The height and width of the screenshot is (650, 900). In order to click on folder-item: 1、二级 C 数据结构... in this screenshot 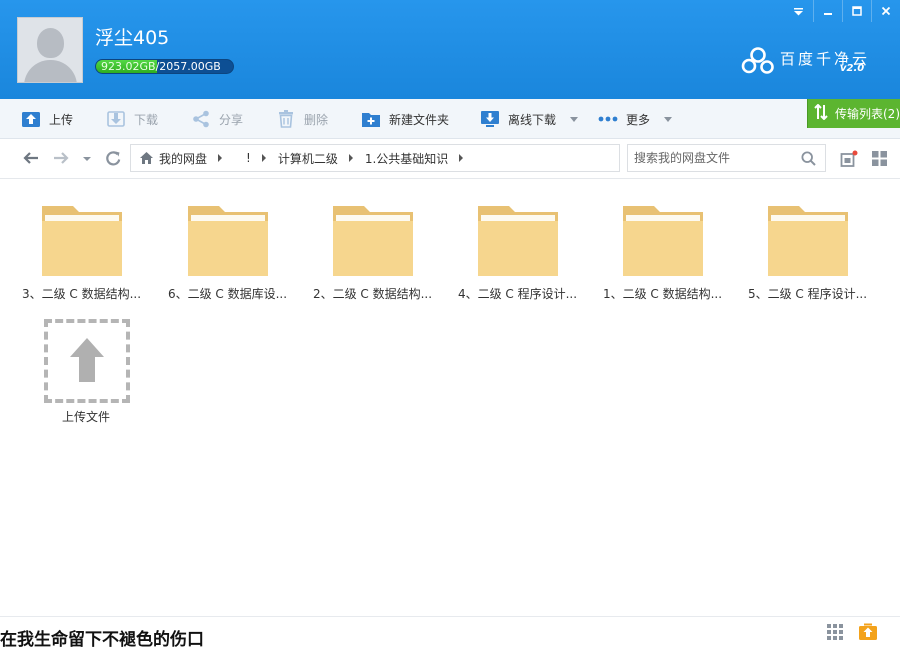, I will do `click(662, 240)`.